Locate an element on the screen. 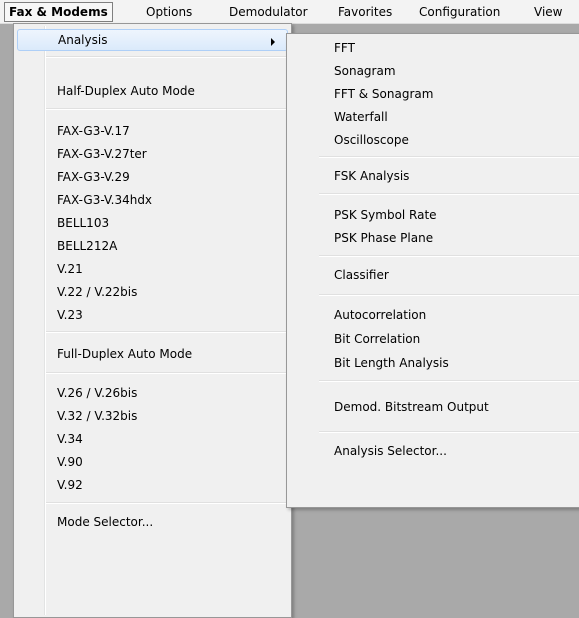  menu-item-v21: V.21 is located at coordinates (152, 269).